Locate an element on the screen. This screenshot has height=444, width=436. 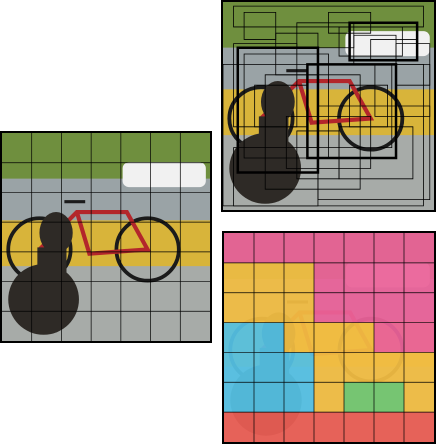
dog-head is located at coordinates (56, 233).